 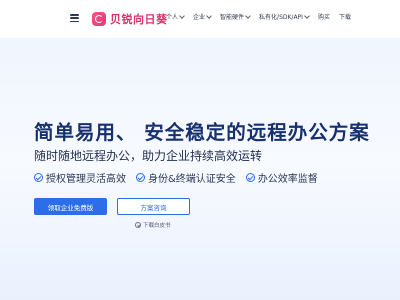 I want to click on nav-item-label: 下载, so click(x=344, y=17).